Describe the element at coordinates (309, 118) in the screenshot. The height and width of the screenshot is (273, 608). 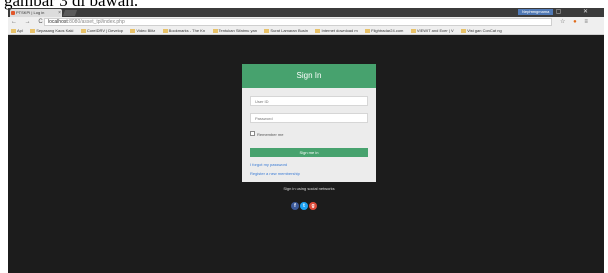
I see `password-input` at that location.